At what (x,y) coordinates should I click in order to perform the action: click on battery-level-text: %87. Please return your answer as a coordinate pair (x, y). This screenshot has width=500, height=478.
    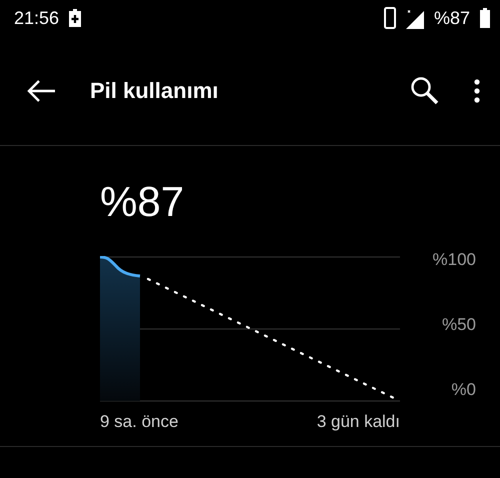
    Looking at the image, I should click on (143, 202).